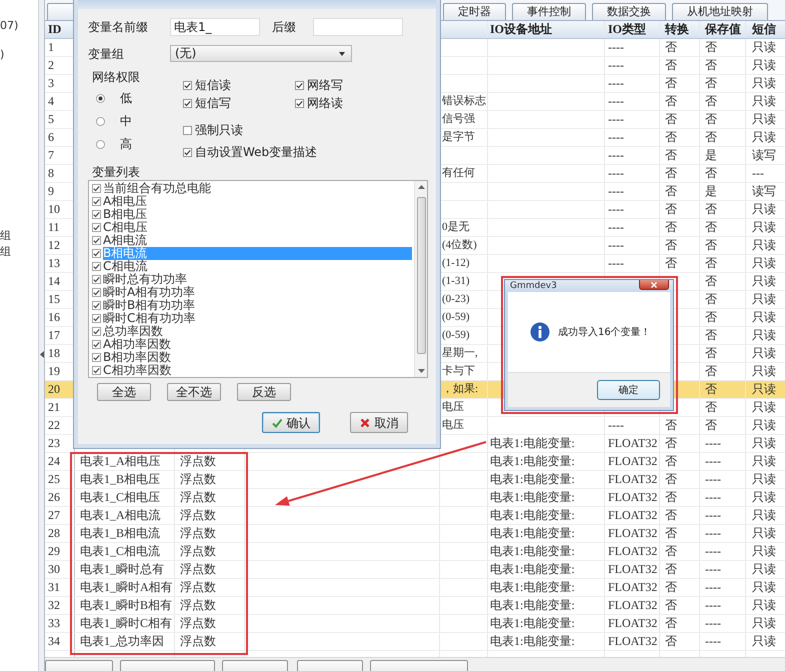 The height and width of the screenshot is (671, 785). I want to click on confirm-button: 确认, so click(291, 422).